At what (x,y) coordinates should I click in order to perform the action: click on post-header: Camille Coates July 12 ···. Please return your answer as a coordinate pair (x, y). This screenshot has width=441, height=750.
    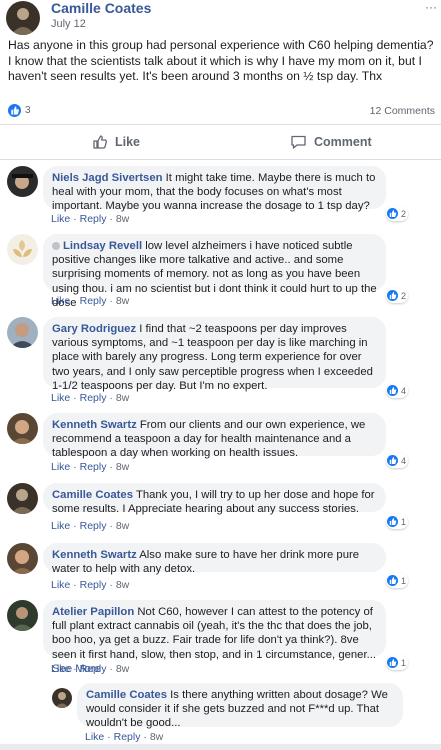
    Looking at the image, I should click on (220, 17).